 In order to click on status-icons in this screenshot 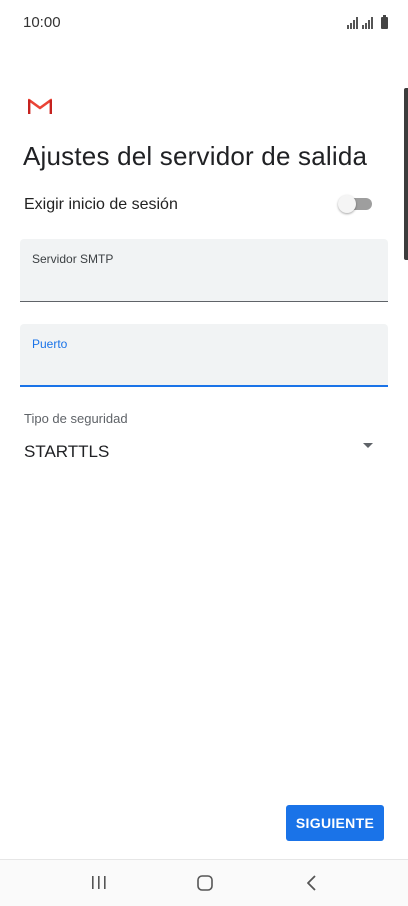, I will do `click(367, 22)`.